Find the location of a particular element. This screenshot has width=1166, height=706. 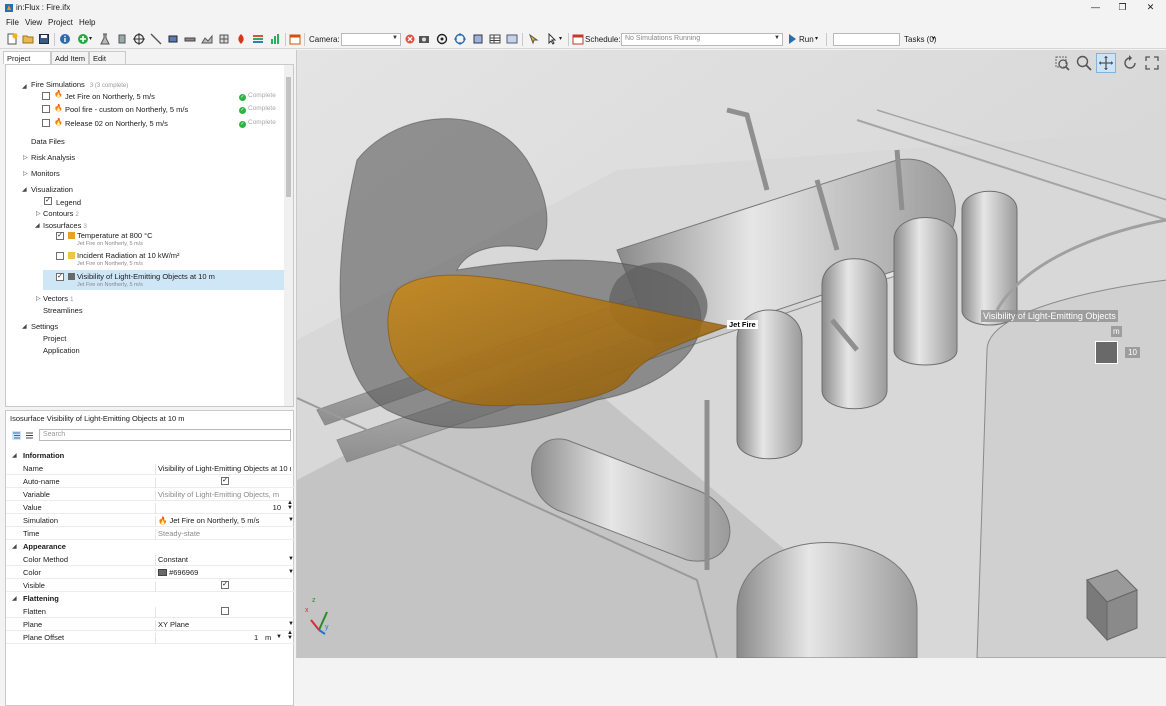

sim-2-status: ✓ Complete is located at coordinates (257, 109).